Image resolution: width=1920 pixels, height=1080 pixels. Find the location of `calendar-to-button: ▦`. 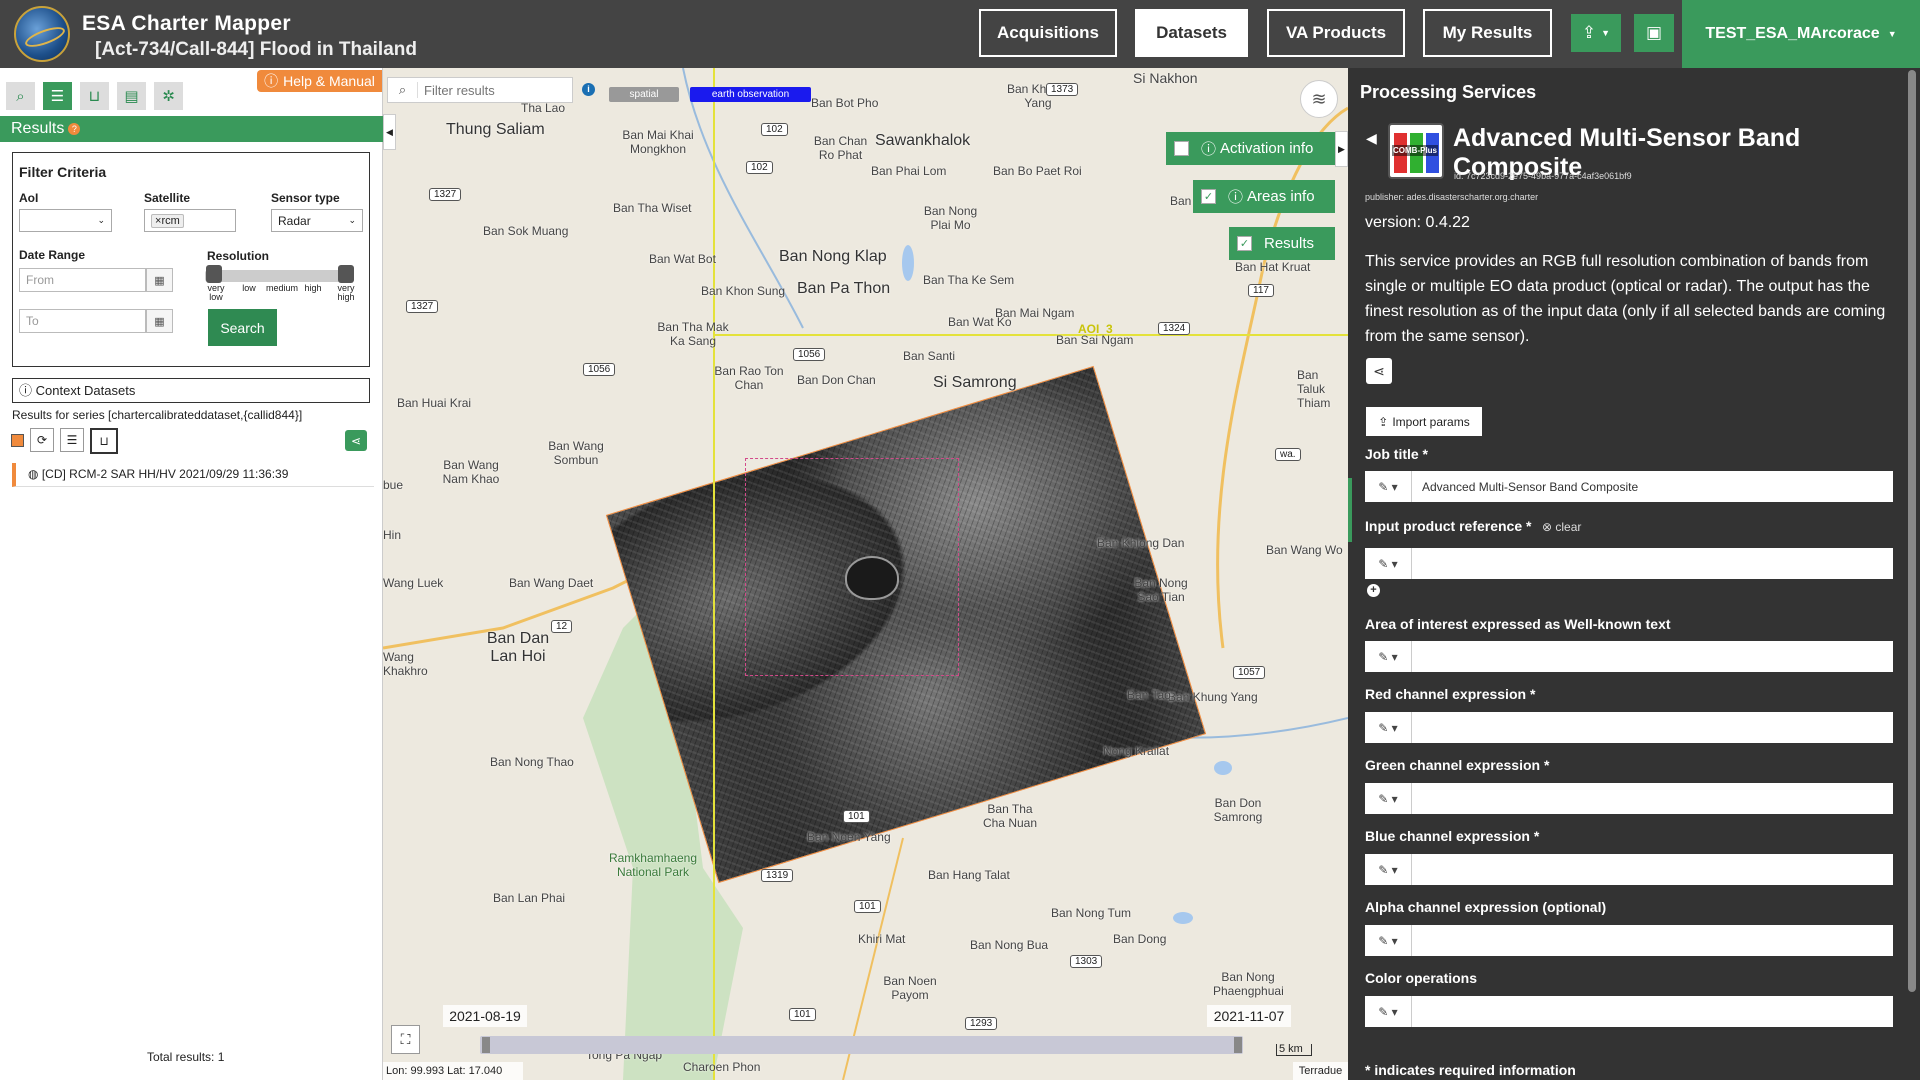

calendar-to-button: ▦ is located at coordinates (159, 321).